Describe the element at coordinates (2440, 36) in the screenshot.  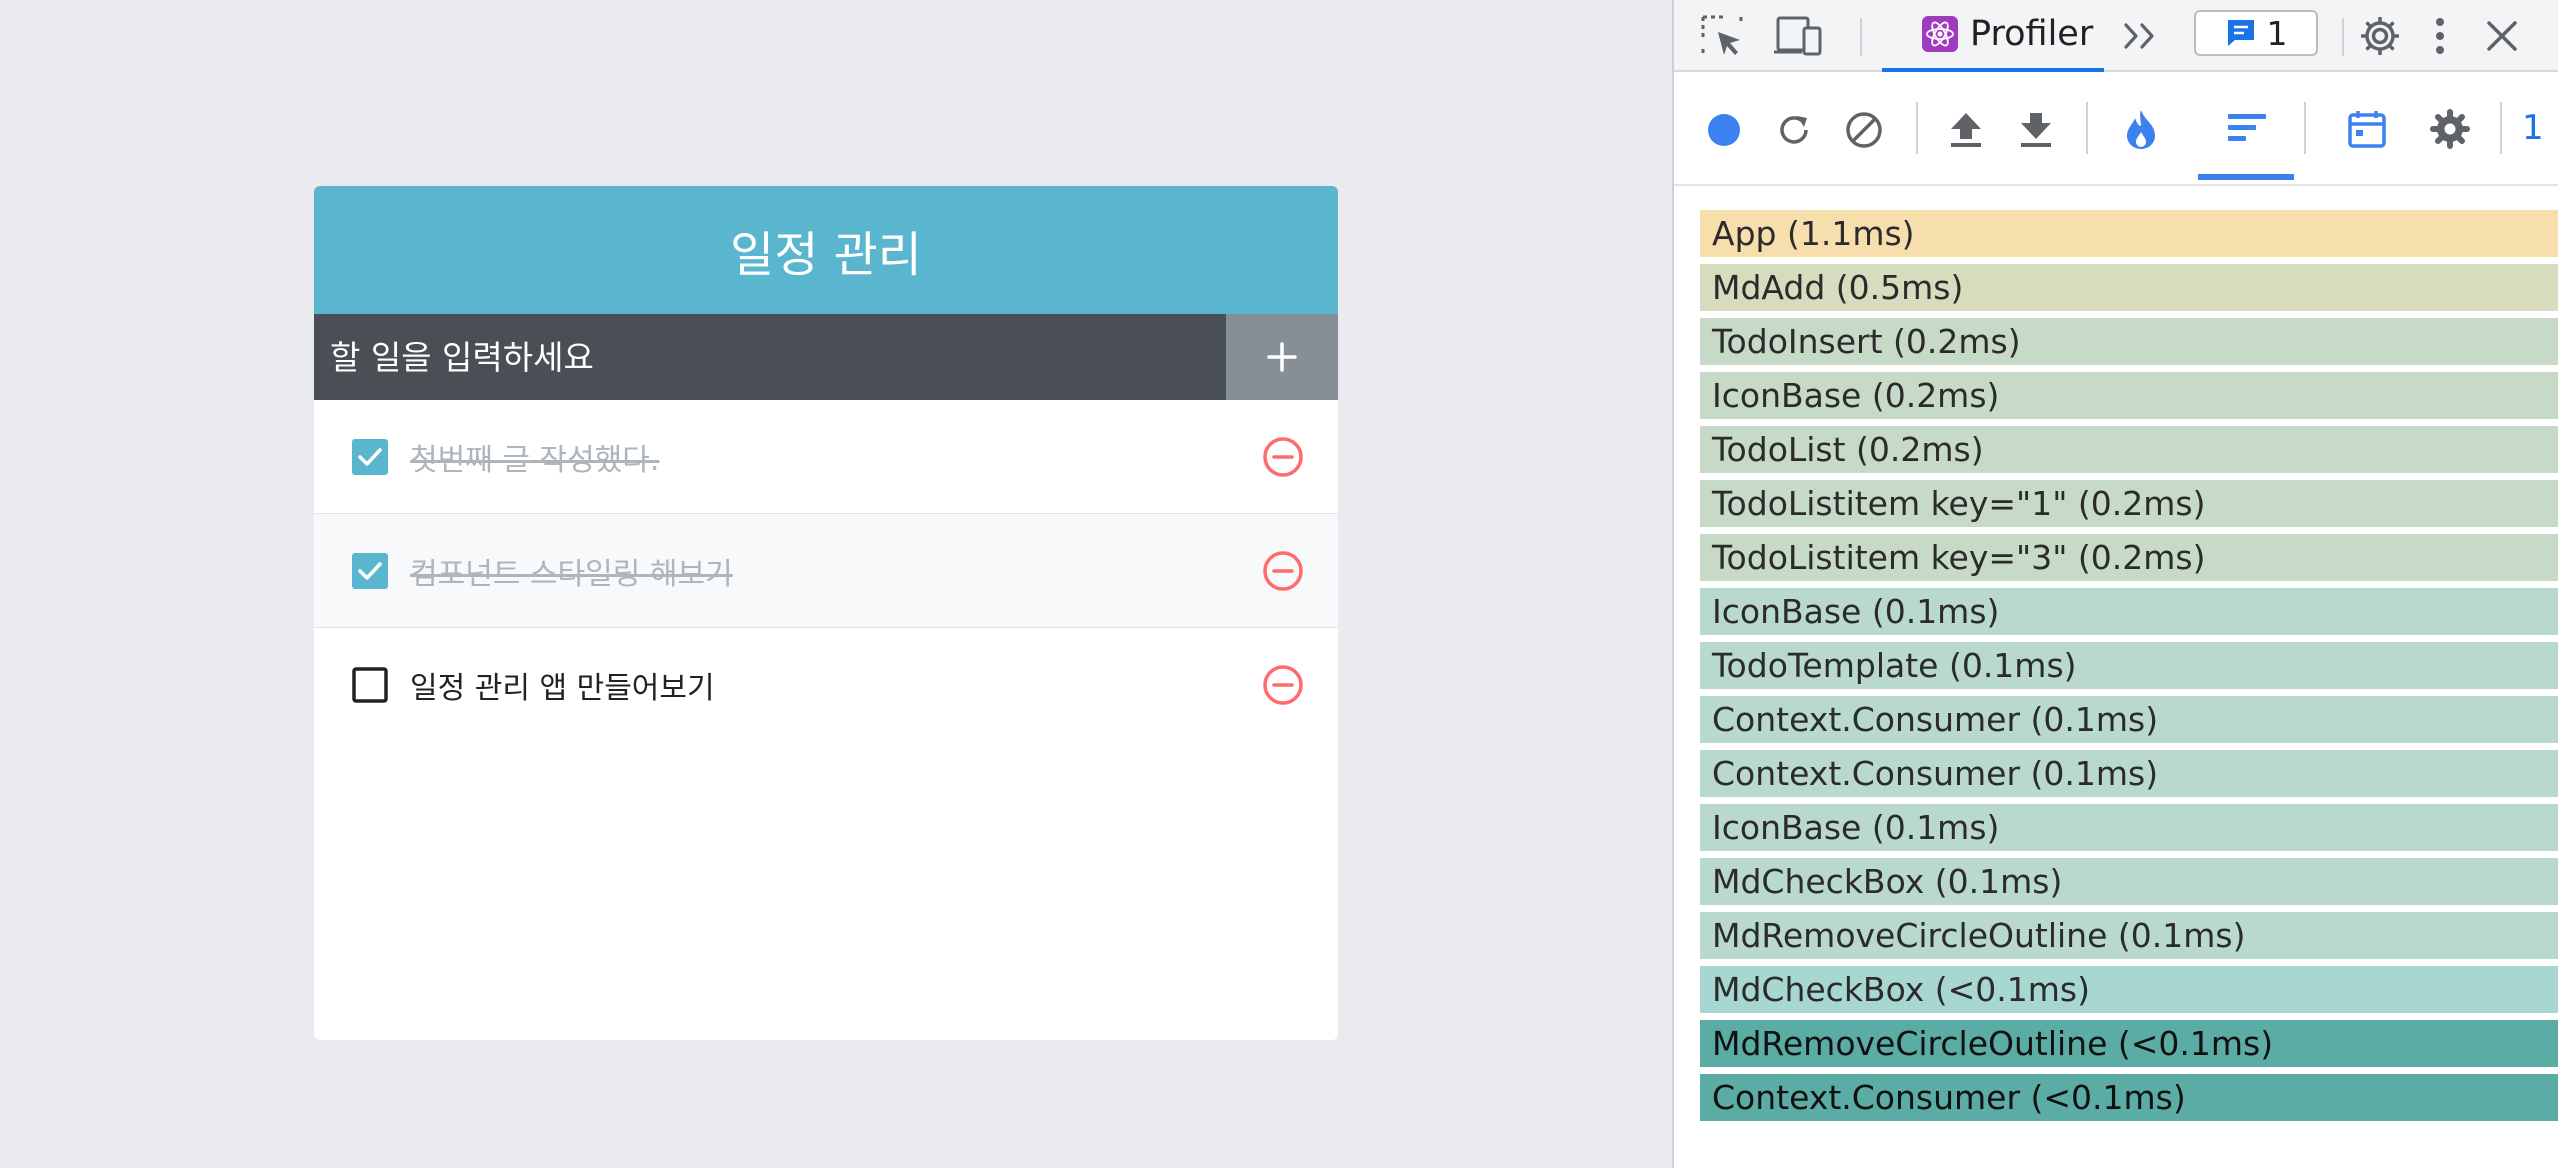
I see `kebab-menu-icon` at that location.